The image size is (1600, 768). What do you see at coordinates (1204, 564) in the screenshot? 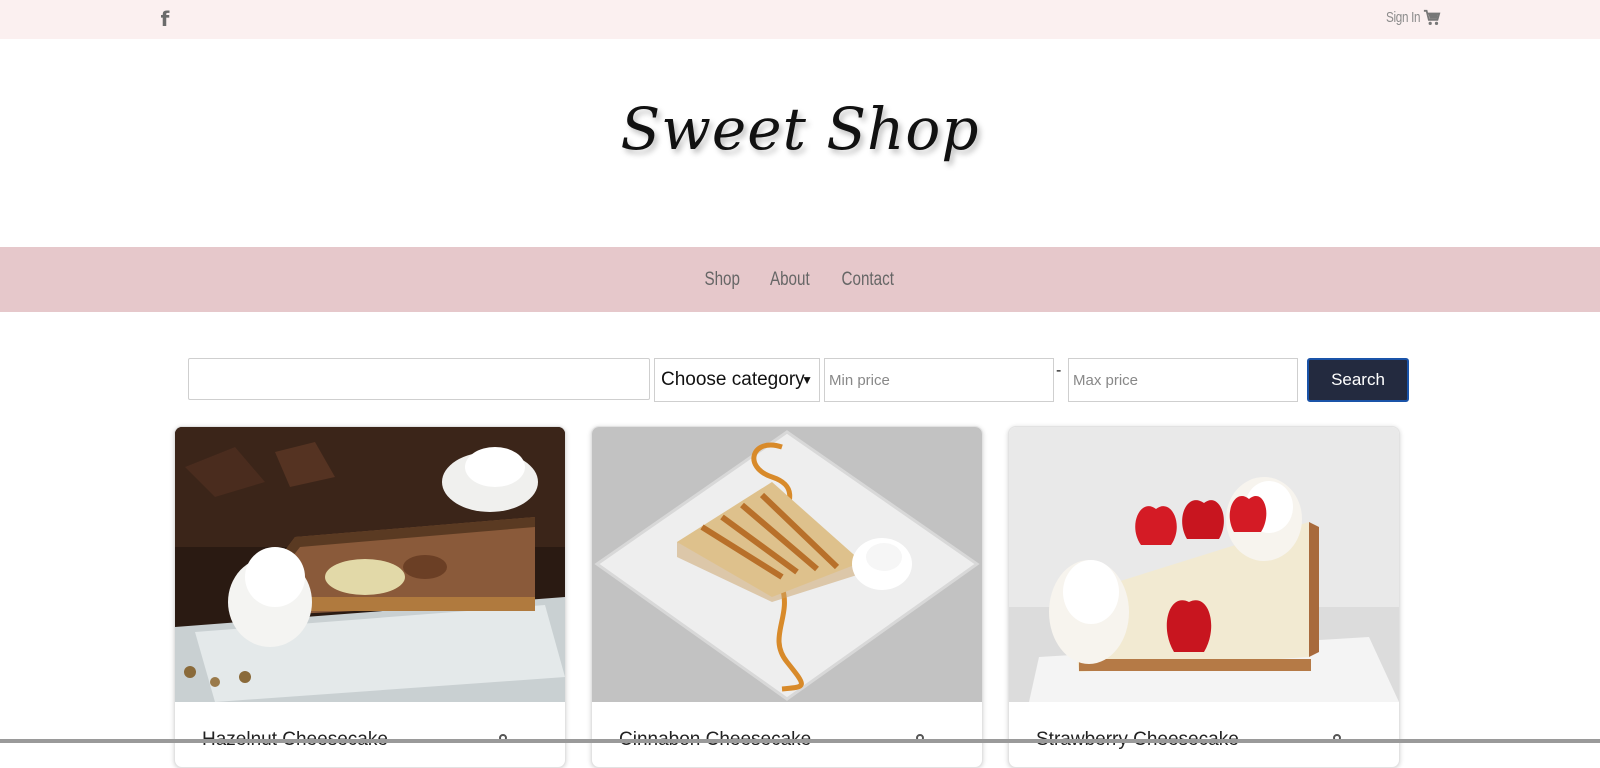
I see `strawberry-cheesecake-photo` at bounding box center [1204, 564].